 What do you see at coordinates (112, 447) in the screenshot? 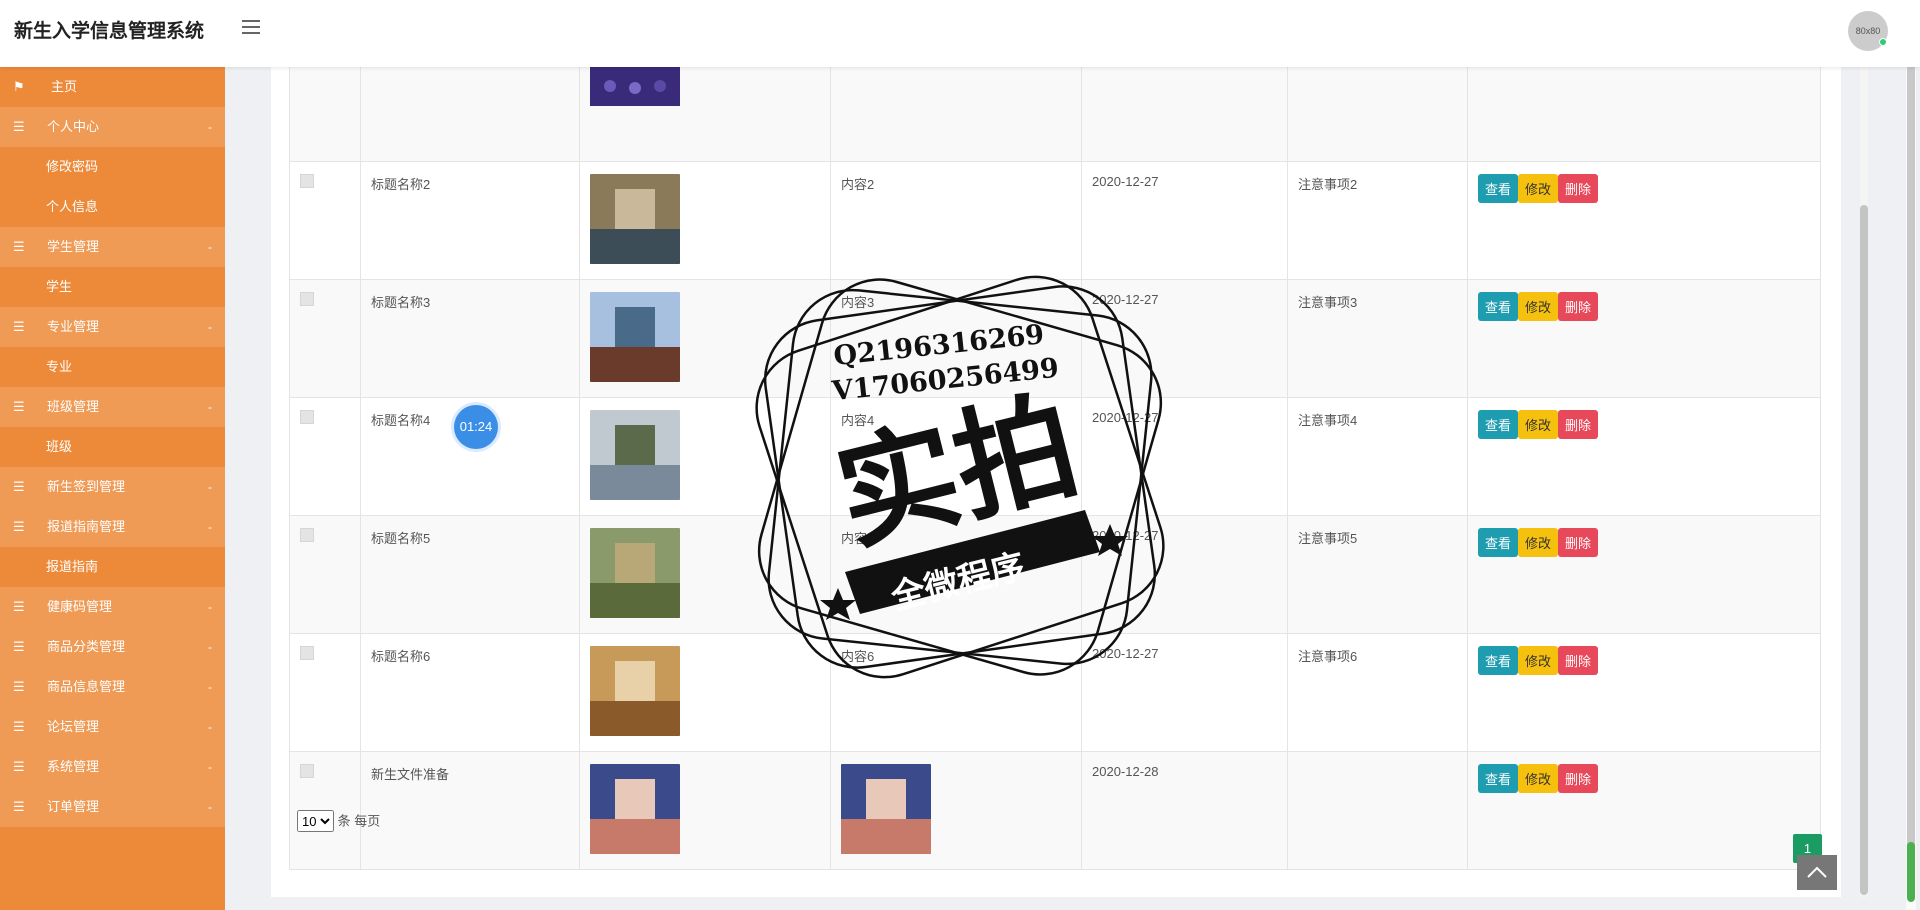
I see `sidebar-item-9: 班级` at bounding box center [112, 447].